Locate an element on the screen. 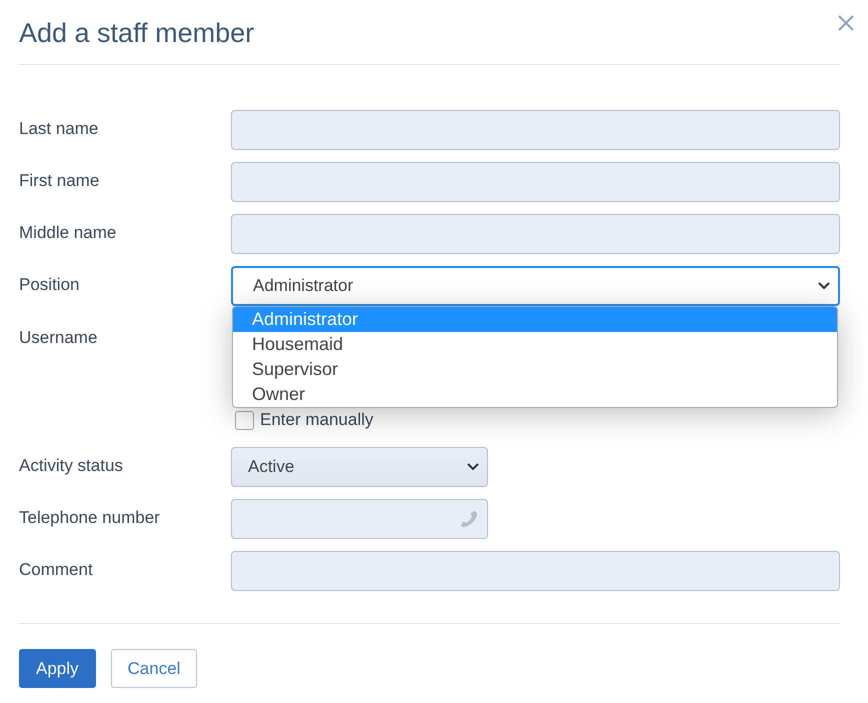  field-label: Telephone number is located at coordinates (90, 517).